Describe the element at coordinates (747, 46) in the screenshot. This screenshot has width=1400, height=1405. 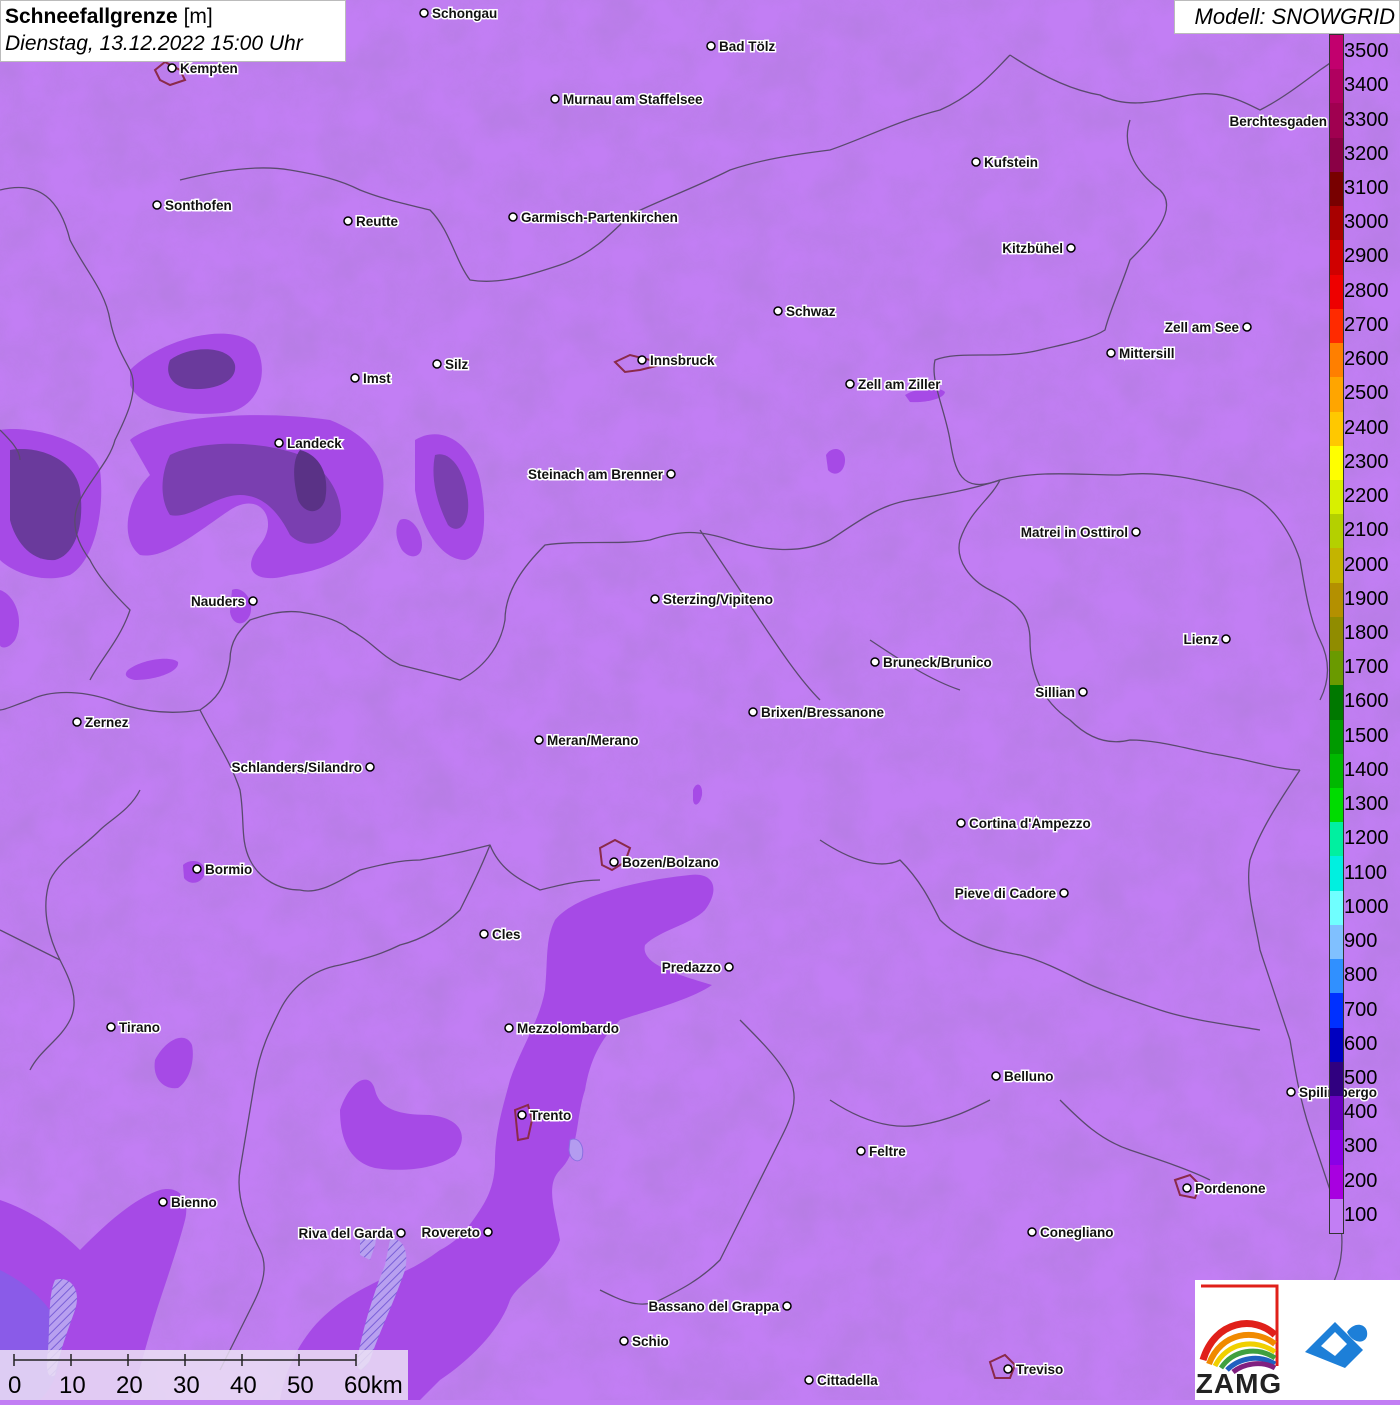
I see `city-label: Bad Tölz` at that location.